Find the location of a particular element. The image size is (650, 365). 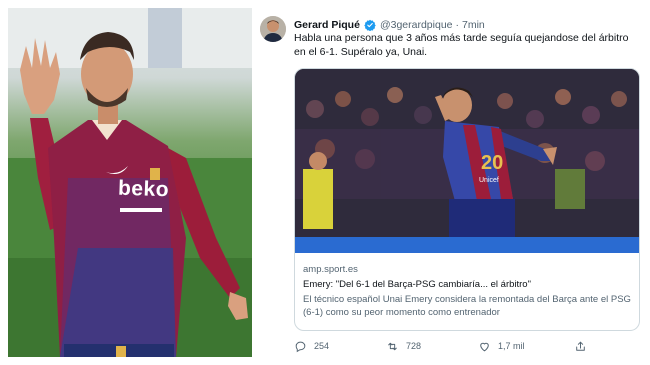

display-name: Gerard Piqué is located at coordinates (327, 25).